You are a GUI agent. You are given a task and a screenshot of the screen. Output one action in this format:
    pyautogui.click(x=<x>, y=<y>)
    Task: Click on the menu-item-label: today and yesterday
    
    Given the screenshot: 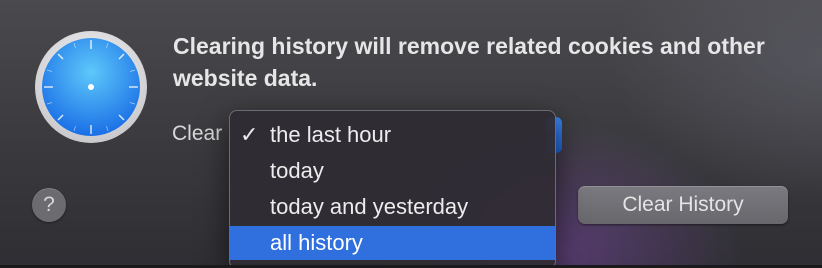 What is the action you would take?
    pyautogui.click(x=369, y=206)
    